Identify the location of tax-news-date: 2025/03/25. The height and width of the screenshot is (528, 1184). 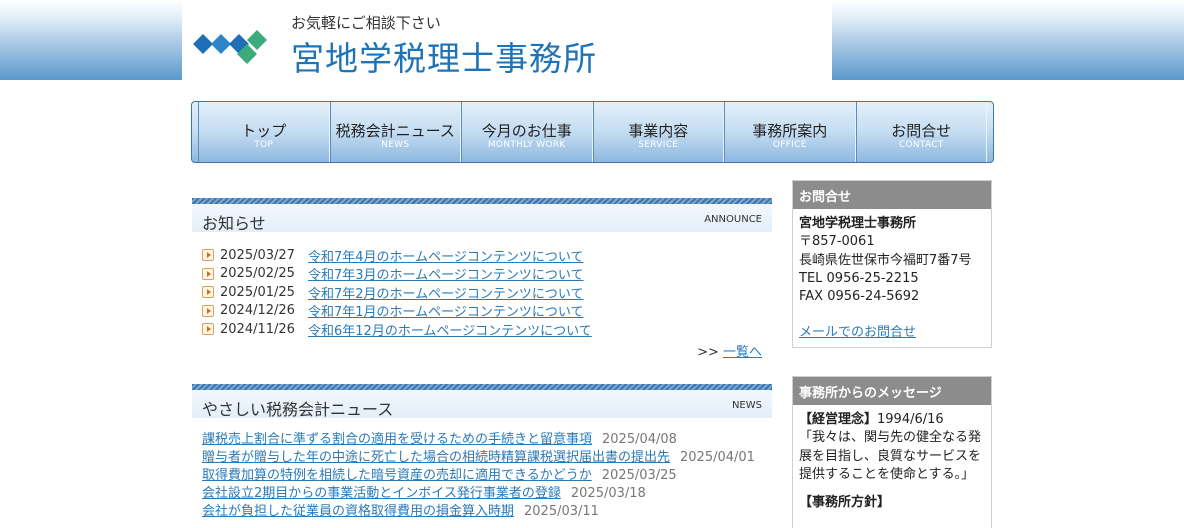
(639, 475).